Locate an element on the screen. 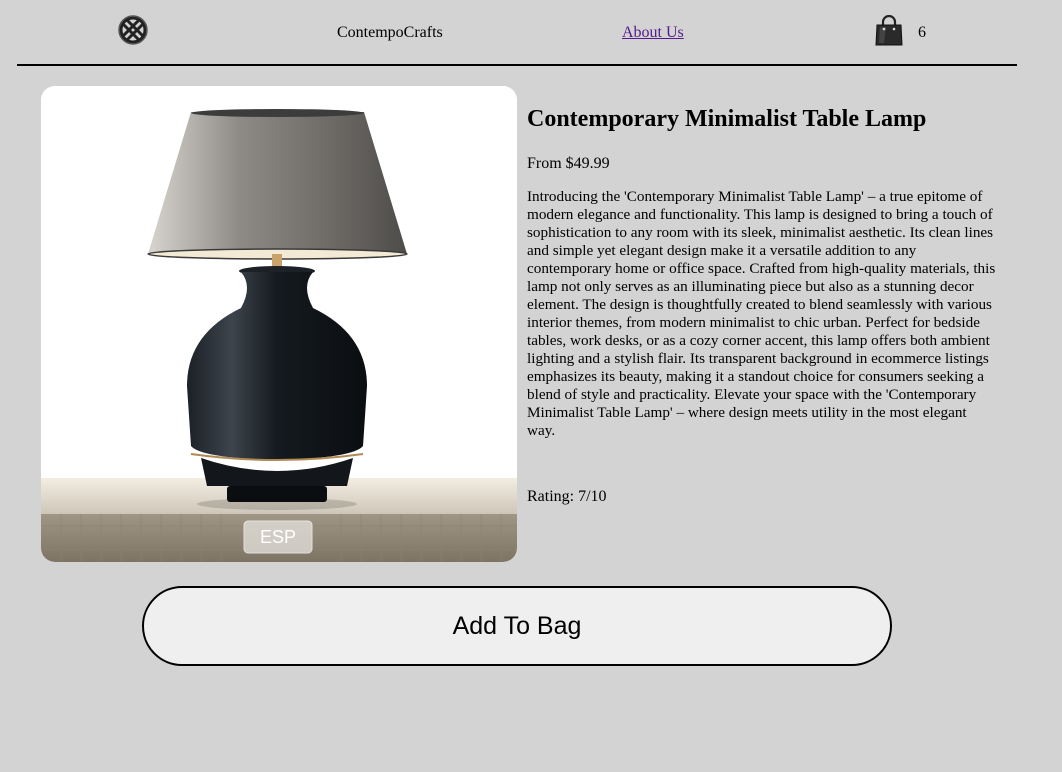 This screenshot has height=772, width=1062. product-price: From $49.99 is located at coordinates (568, 163).